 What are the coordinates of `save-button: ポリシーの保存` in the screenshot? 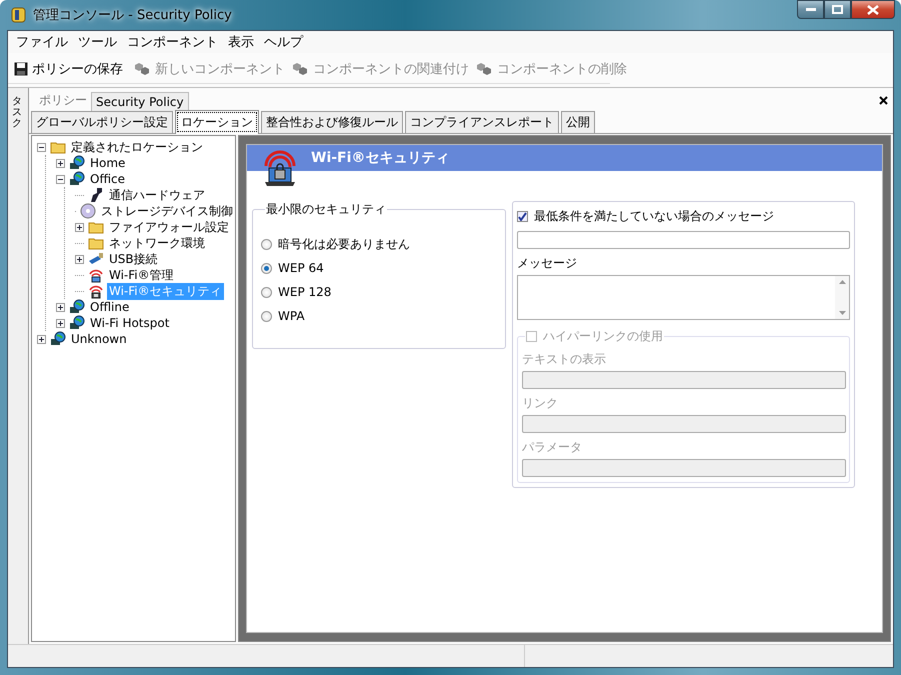 It's located at (68, 69).